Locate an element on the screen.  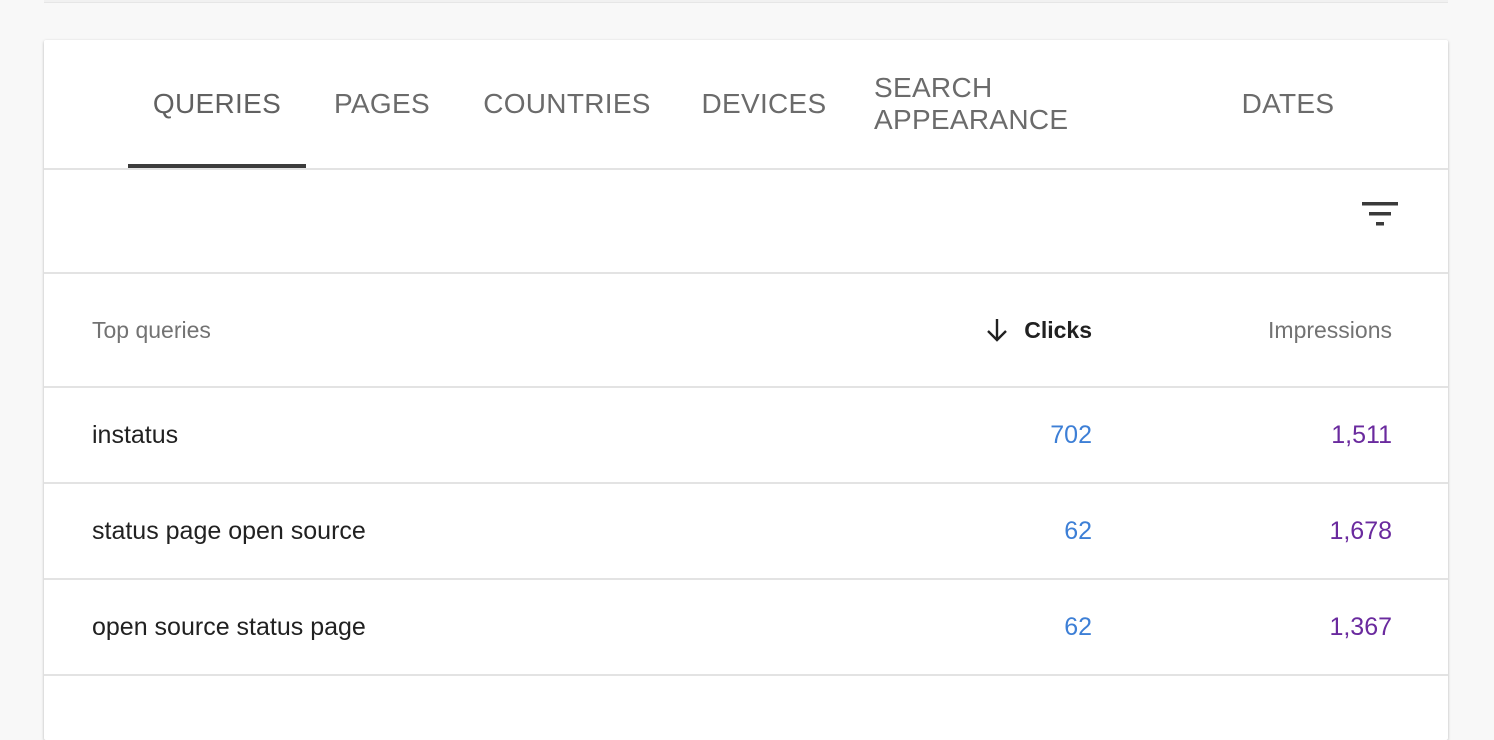
tab-dates: DATES is located at coordinates (1288, 104).